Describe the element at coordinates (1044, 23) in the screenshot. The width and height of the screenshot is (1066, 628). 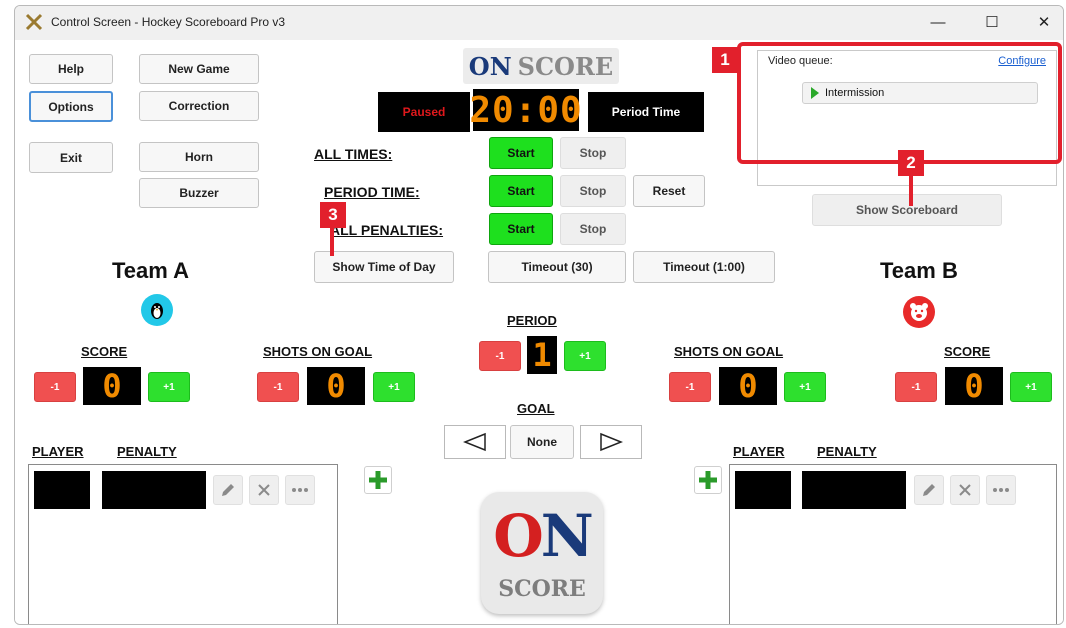
I see `close-button: ✕` at that location.